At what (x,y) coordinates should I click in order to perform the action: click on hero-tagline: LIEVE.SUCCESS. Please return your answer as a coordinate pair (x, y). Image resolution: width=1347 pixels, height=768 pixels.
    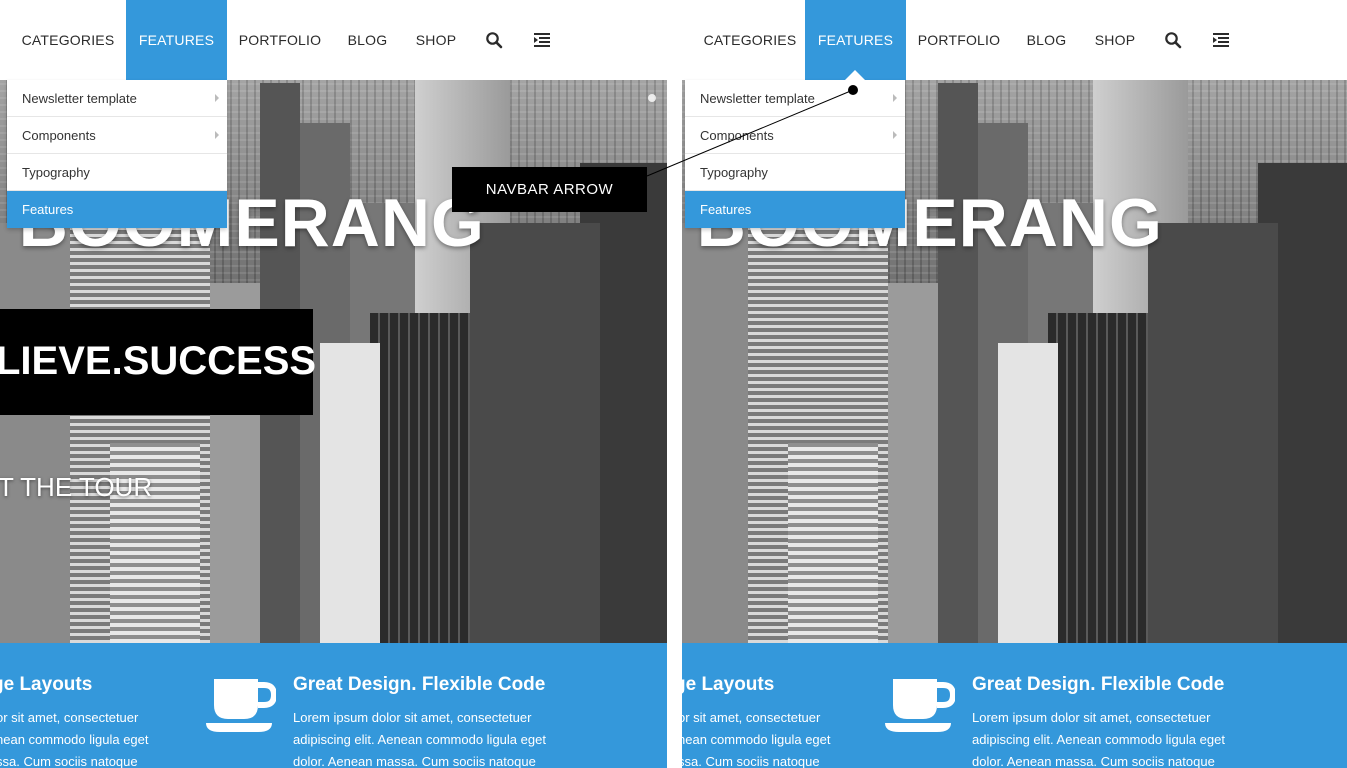
    Looking at the image, I should click on (158, 361).